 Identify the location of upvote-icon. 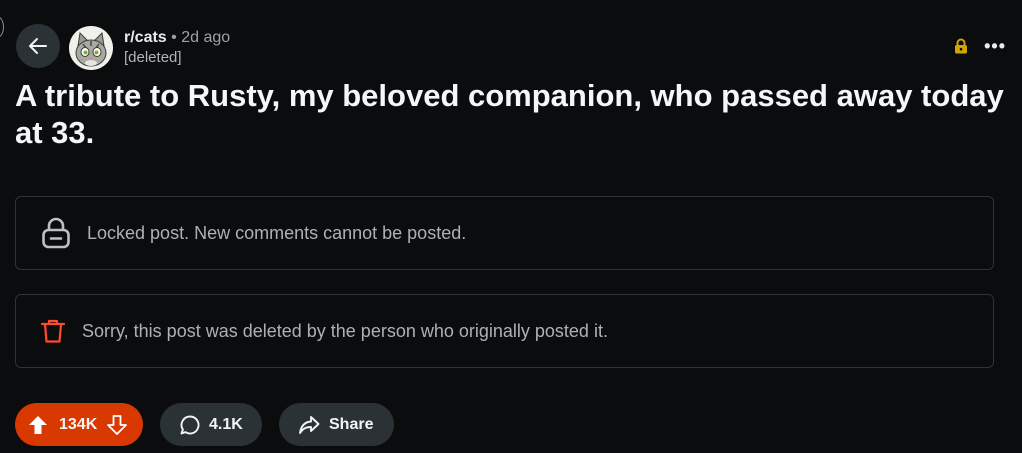
(38, 425).